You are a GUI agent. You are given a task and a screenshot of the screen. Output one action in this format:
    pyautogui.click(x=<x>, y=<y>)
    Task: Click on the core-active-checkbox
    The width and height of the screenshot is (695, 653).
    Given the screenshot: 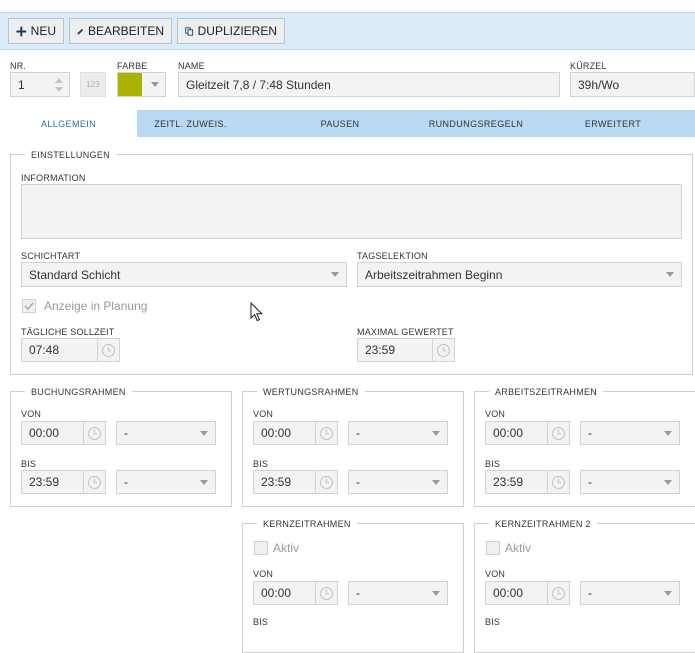 What is the action you would take?
    pyautogui.click(x=261, y=548)
    